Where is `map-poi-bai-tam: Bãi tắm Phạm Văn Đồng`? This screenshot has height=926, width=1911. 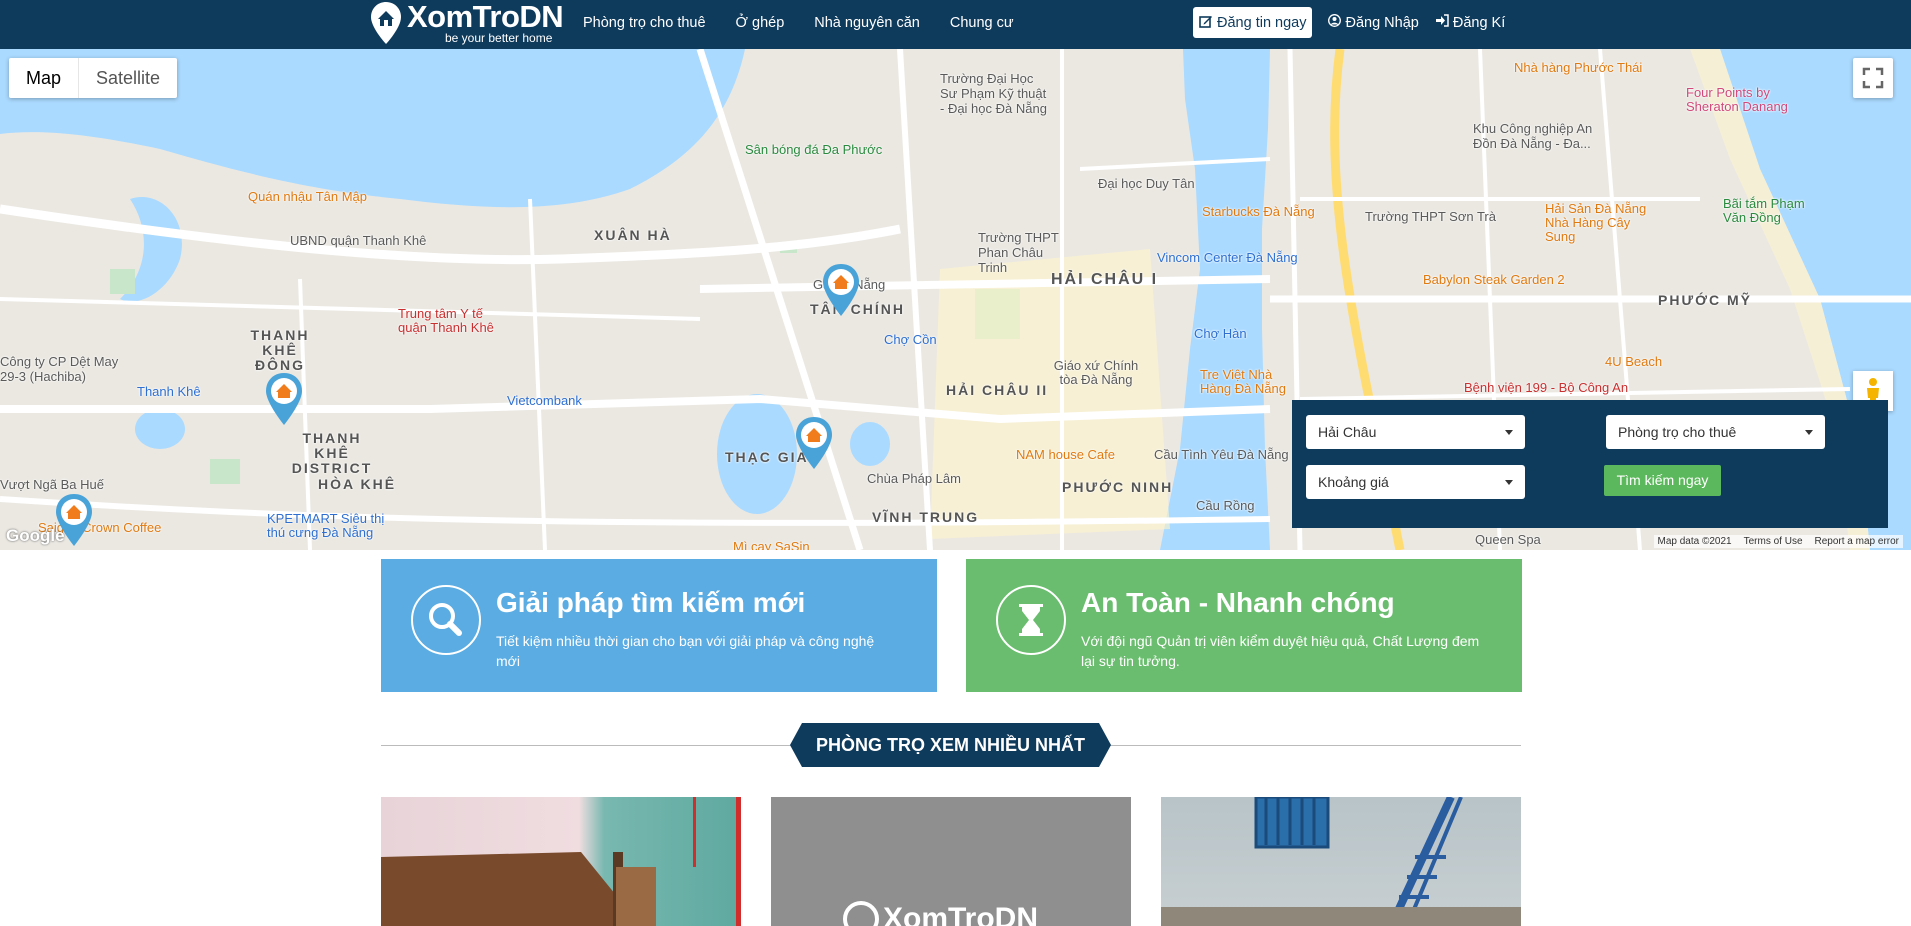
map-poi-bai-tam: Bãi tắm Phạm Văn Đồng is located at coordinates (1770, 211).